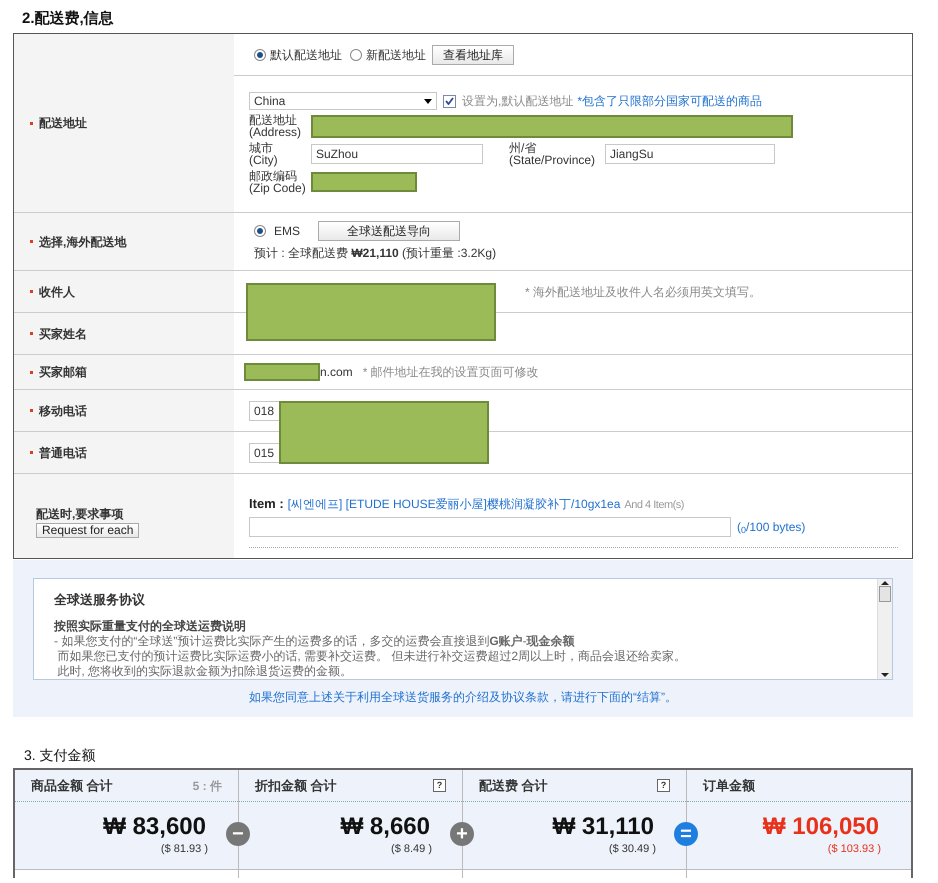 This screenshot has width=938, height=883. What do you see at coordinates (643, 292) in the screenshot?
I see `field-note: * 海外配送地址及收件人名必须用英文填写。` at bounding box center [643, 292].